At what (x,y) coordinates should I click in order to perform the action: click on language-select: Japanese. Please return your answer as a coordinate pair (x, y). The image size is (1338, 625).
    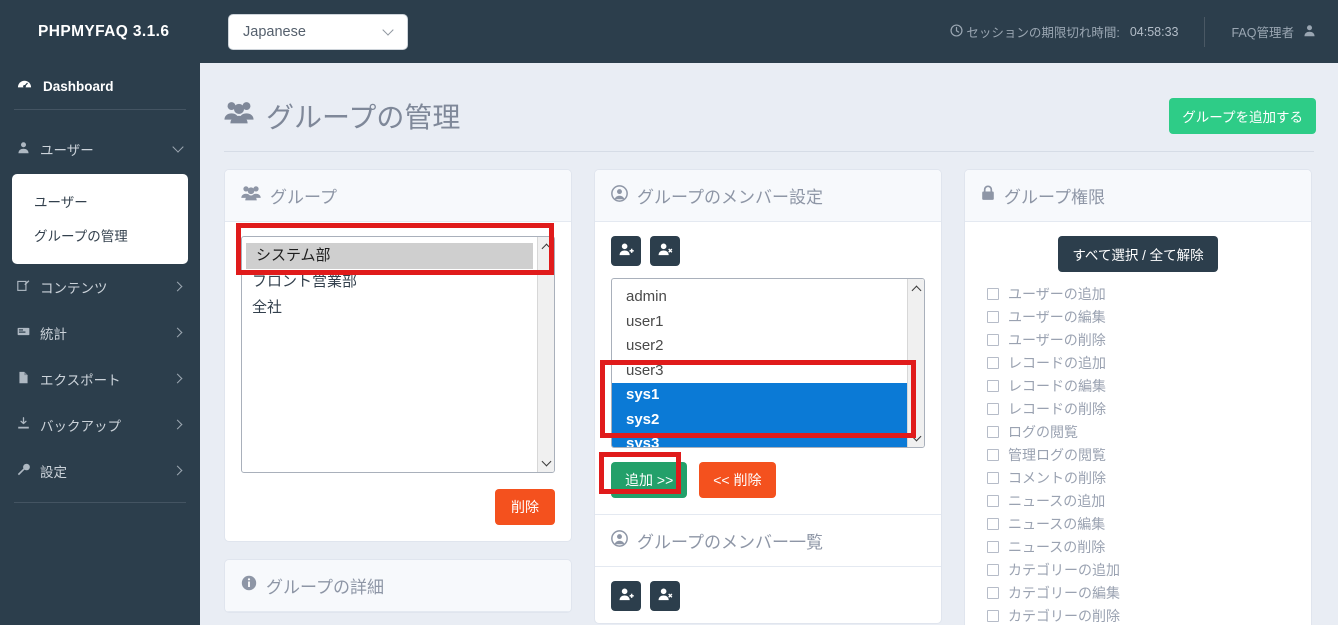
    Looking at the image, I should click on (318, 31).